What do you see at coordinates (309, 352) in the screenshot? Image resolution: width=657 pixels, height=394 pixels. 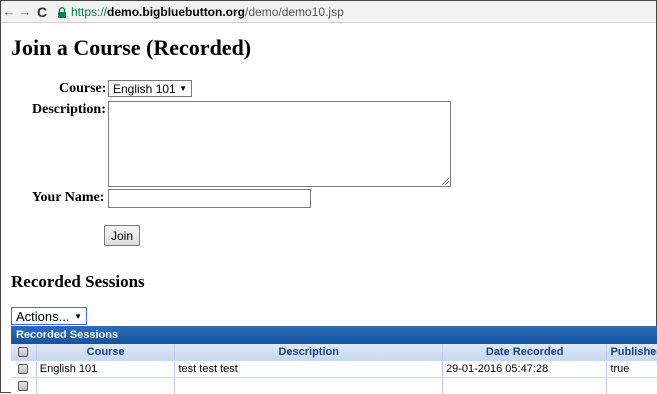 I see `column-header-description: Description` at bounding box center [309, 352].